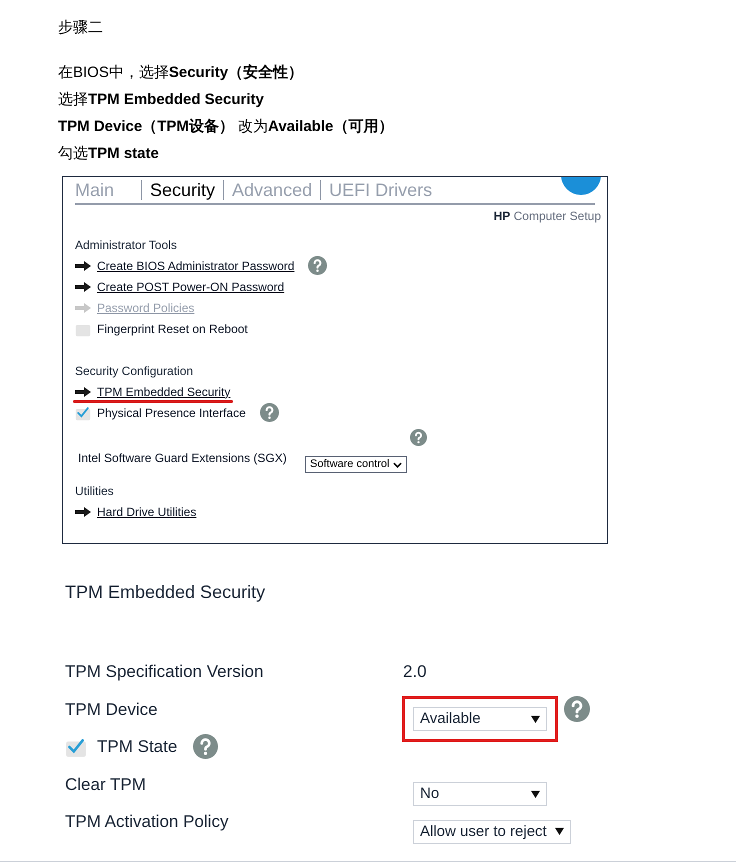  What do you see at coordinates (171, 413) in the screenshot?
I see `checkbox-label: Physical Presence Interface` at bounding box center [171, 413].